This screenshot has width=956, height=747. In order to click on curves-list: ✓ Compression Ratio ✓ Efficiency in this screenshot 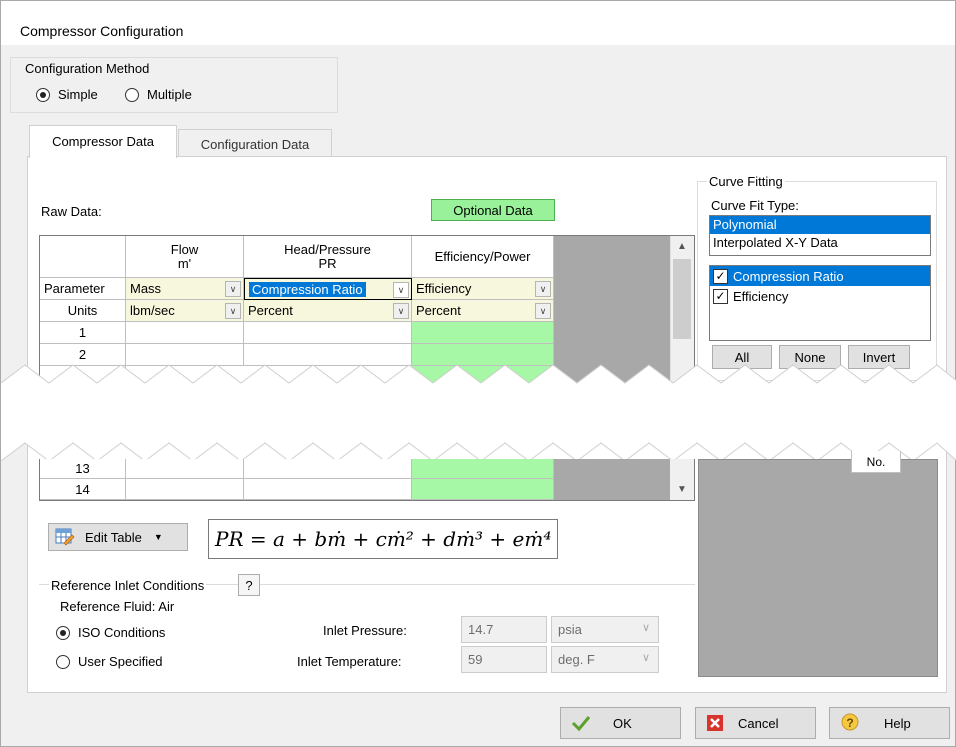, I will do `click(820, 303)`.